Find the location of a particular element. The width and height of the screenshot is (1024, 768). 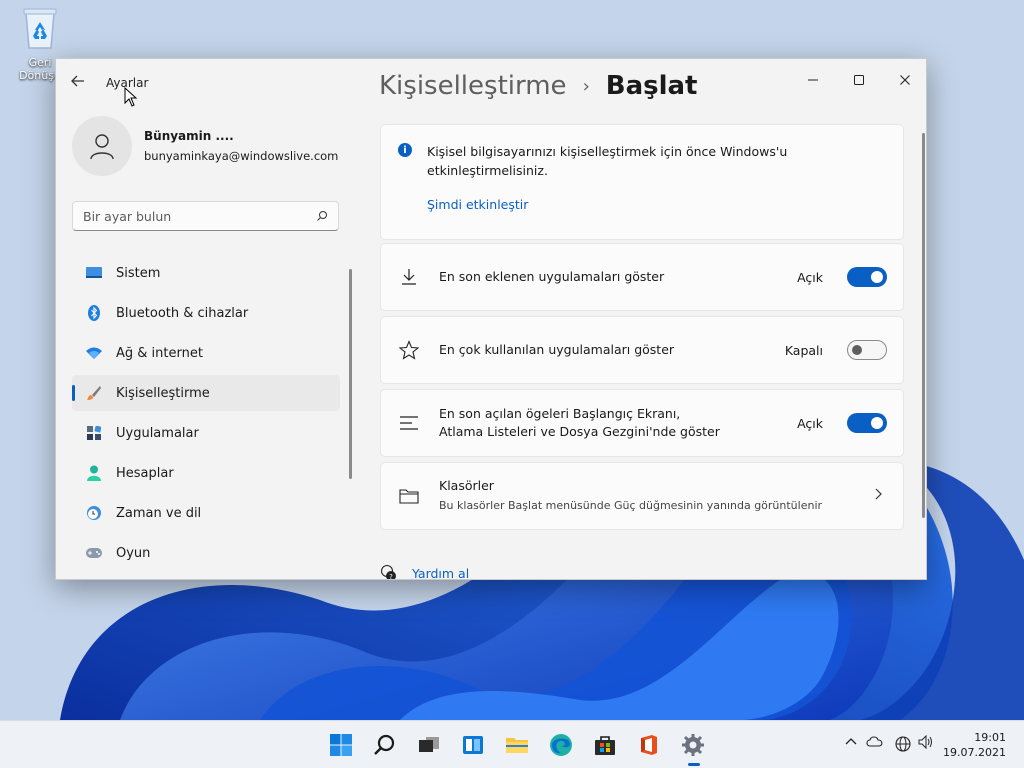

minimize-icon is located at coordinates (813, 80).